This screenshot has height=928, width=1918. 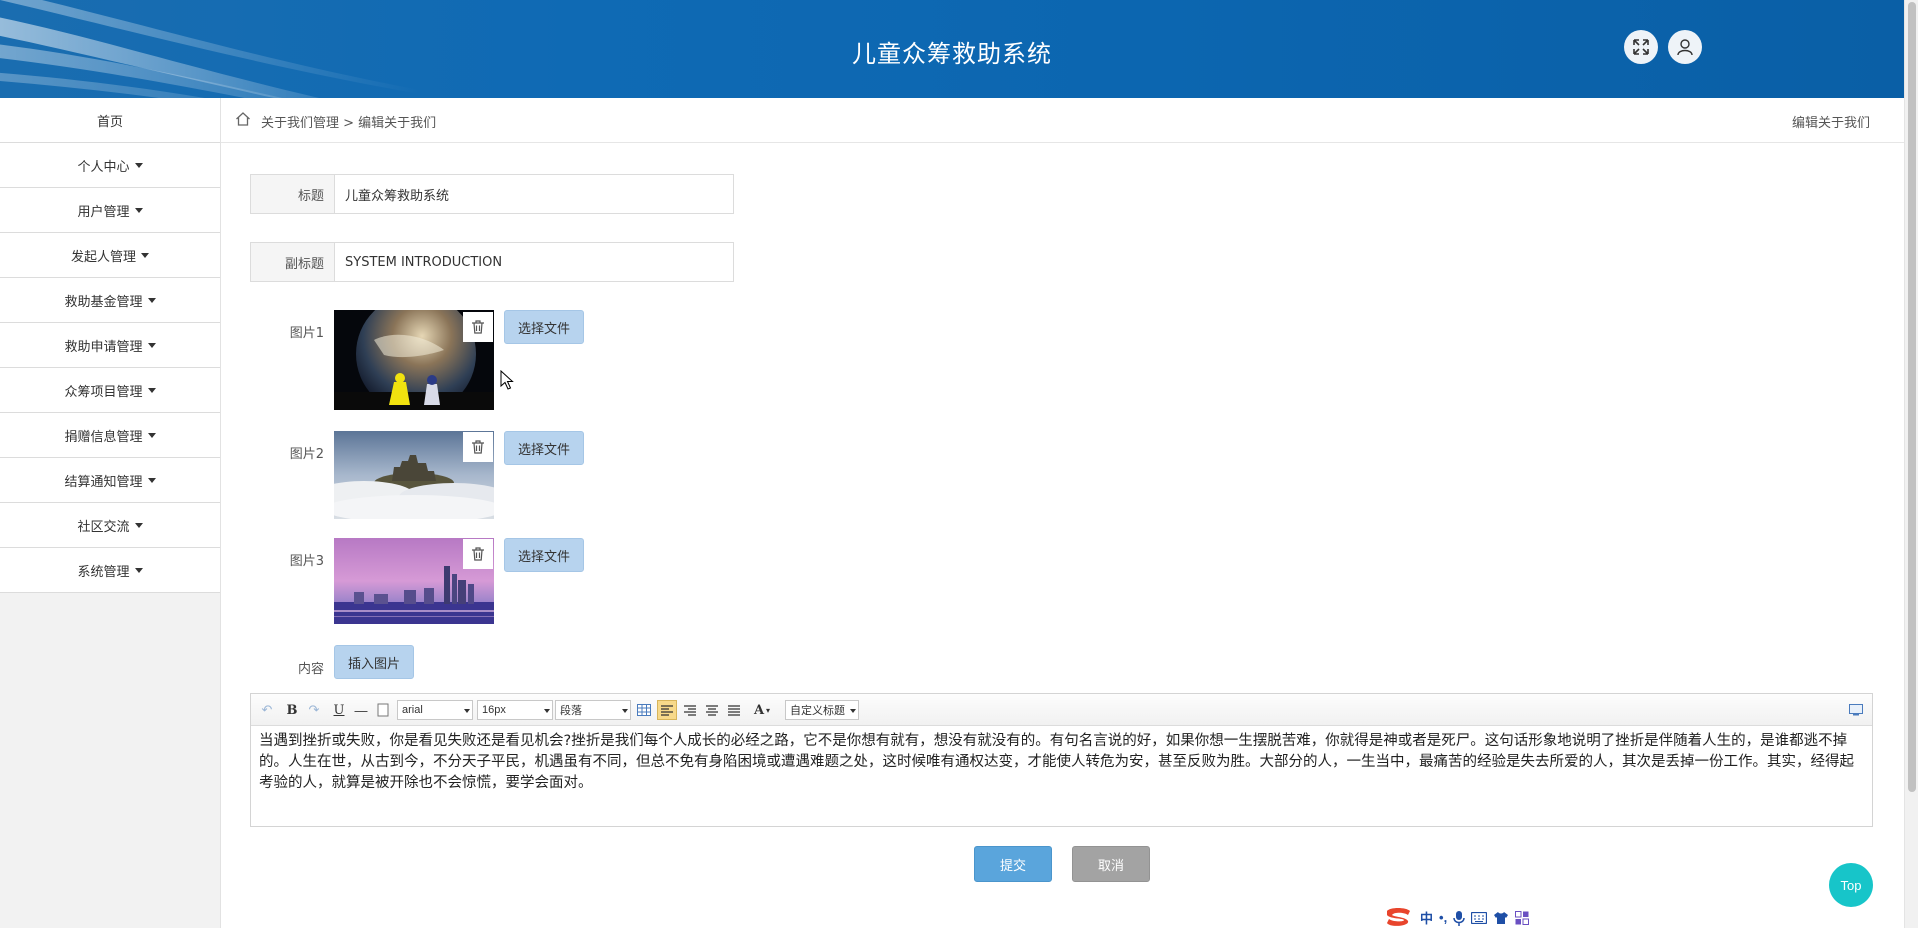 What do you see at coordinates (1912, 397) in the screenshot?
I see `scrollbar-thumb` at bounding box center [1912, 397].